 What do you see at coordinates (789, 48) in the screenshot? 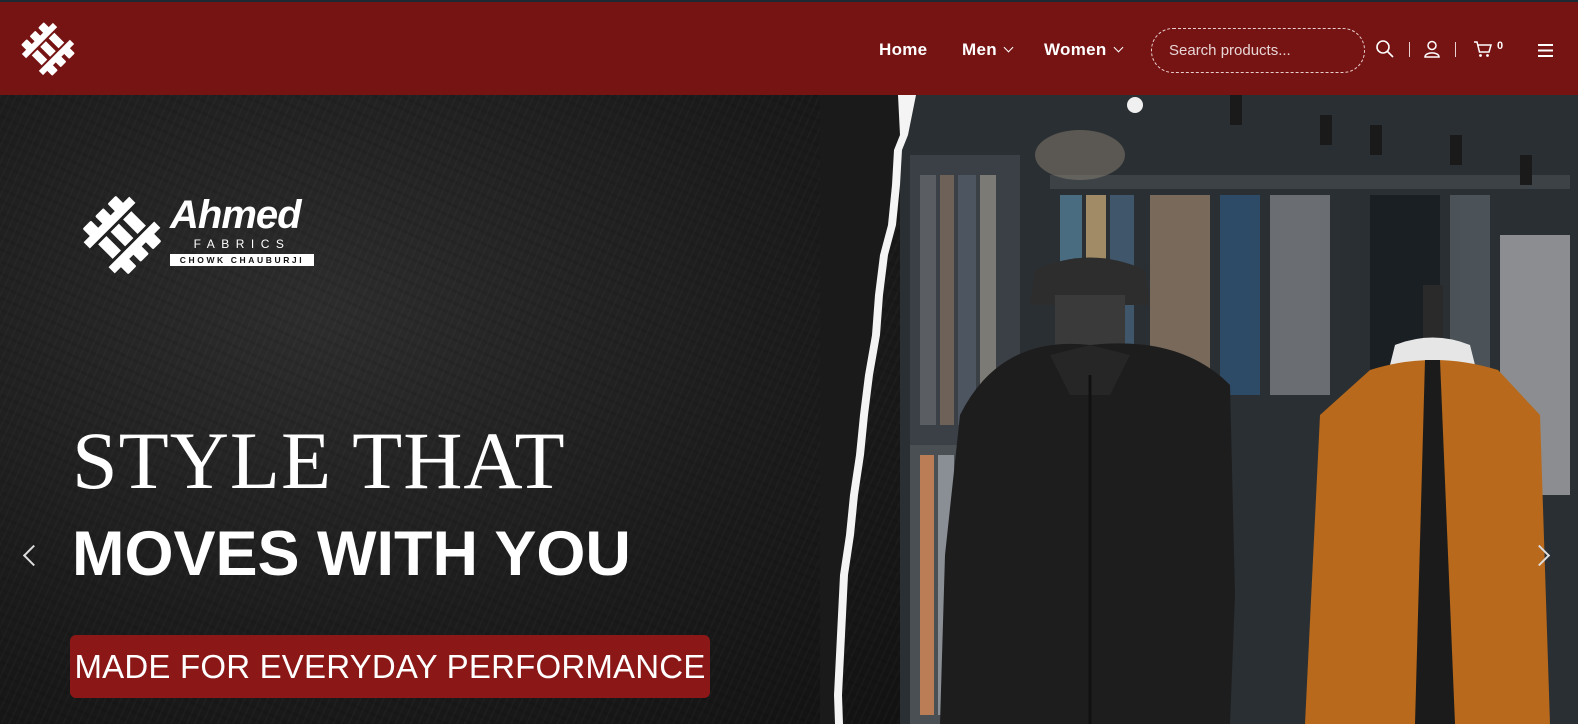
I see `site-header: Home Men Women 0` at bounding box center [789, 48].